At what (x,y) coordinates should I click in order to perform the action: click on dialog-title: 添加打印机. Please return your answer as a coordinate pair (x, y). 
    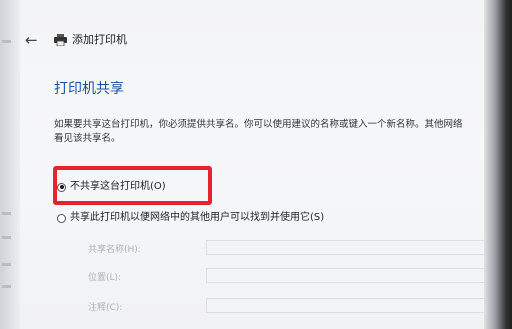
    Looking at the image, I should click on (99, 39).